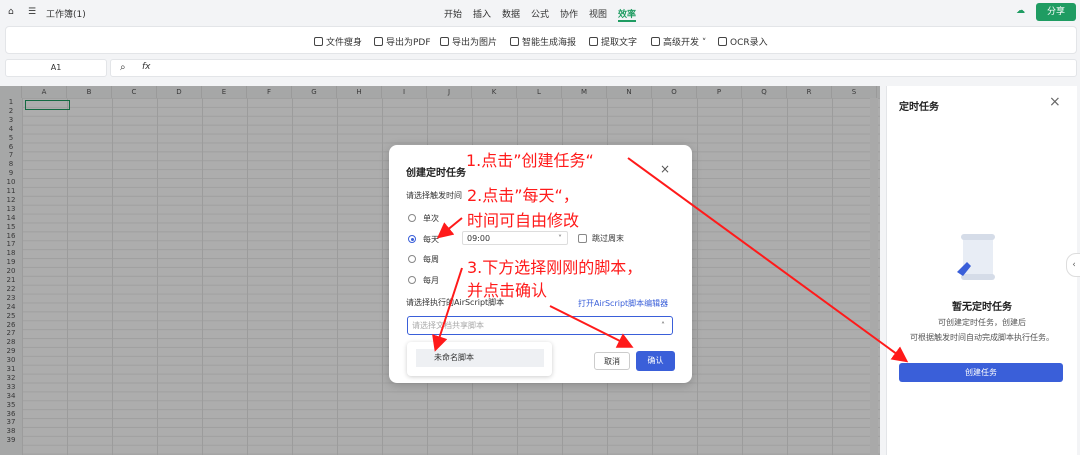  What do you see at coordinates (434, 195) in the screenshot?
I see `trigger-time-label: 请选择触发时间` at bounding box center [434, 195].